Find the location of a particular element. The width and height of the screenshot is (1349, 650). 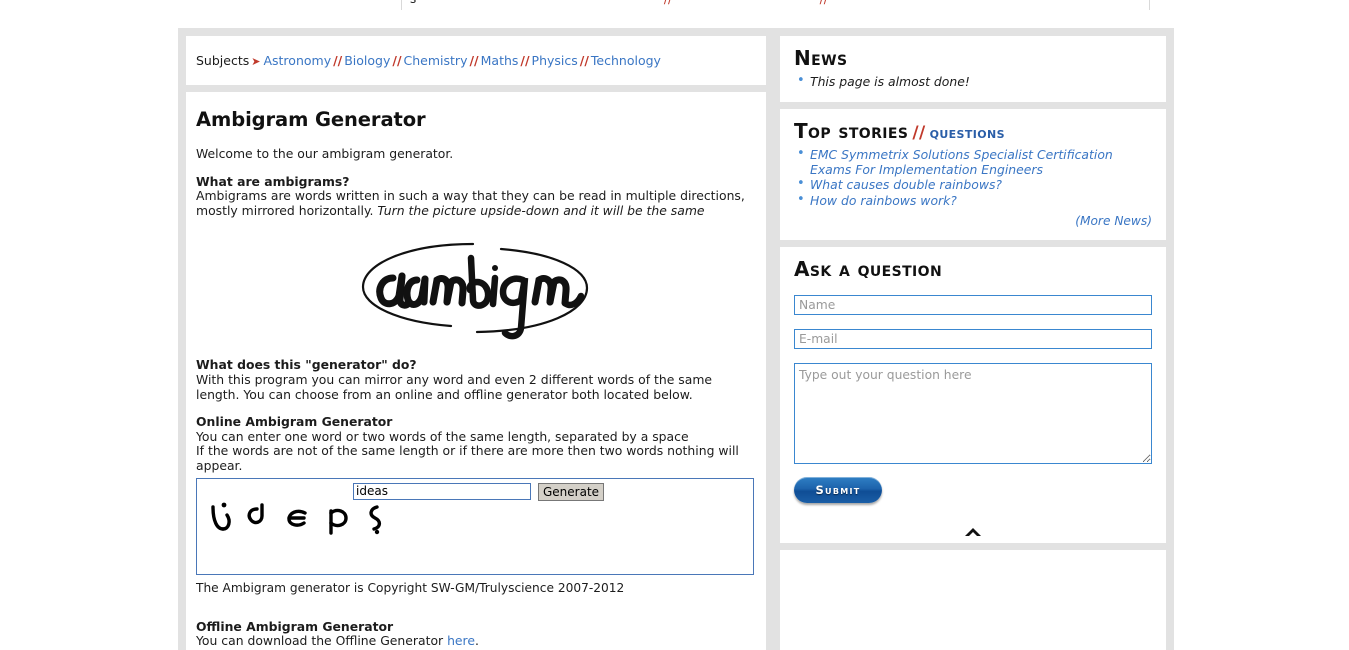

story-link-3: How do rainbows work? is located at coordinates (883, 200).